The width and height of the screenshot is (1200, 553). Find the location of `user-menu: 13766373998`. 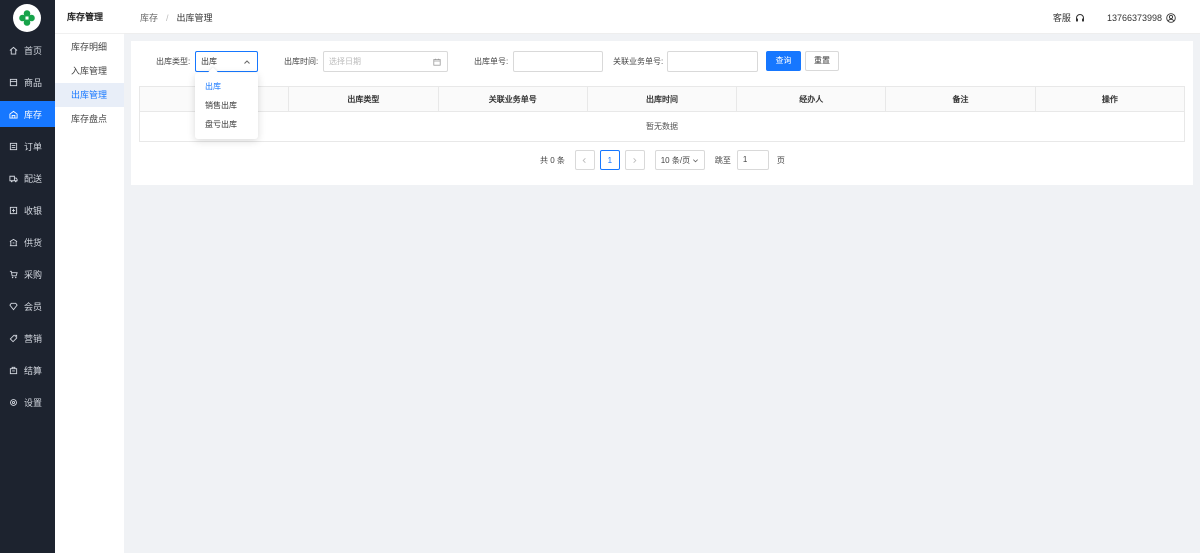

user-menu: 13766373998 is located at coordinates (1141, 18).